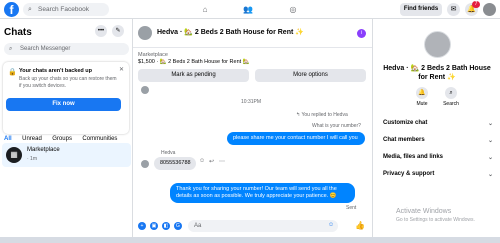 This screenshot has width=500, height=243. What do you see at coordinates (101, 31) in the screenshot?
I see `more-options-icon: •••` at bounding box center [101, 31].